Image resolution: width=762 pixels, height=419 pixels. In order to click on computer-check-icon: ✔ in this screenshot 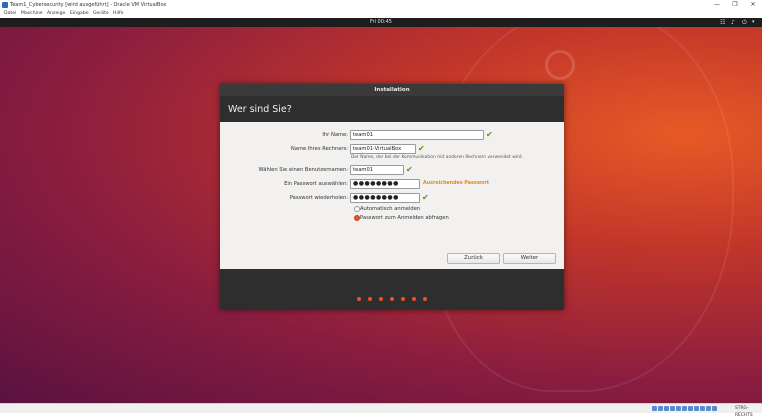, I will do `click(421, 148)`.